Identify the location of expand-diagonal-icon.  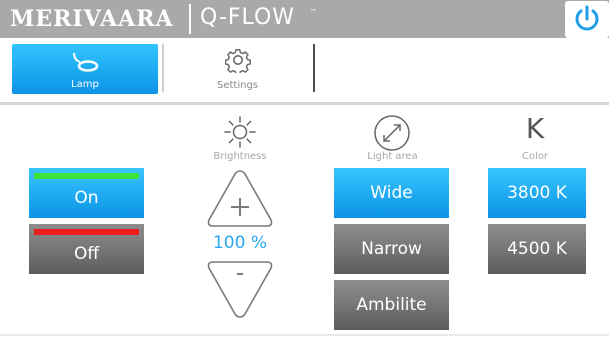
(392, 133).